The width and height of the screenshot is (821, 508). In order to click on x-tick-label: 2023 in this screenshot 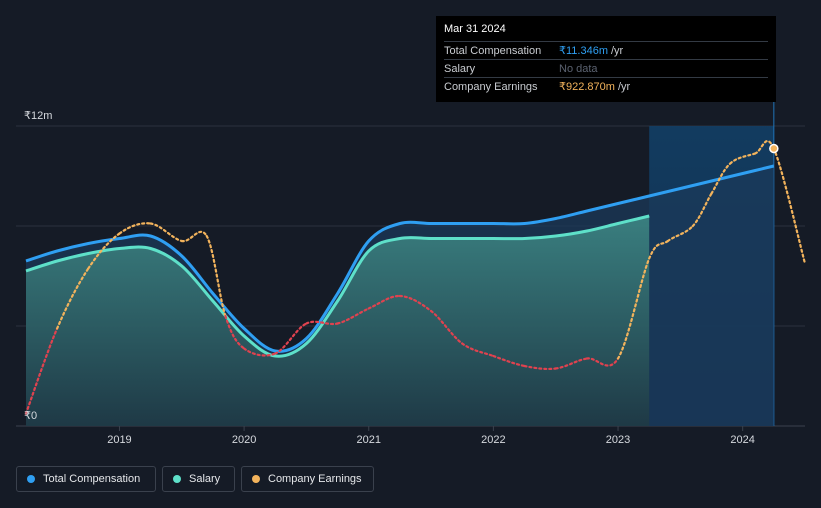, I will do `click(618, 440)`.